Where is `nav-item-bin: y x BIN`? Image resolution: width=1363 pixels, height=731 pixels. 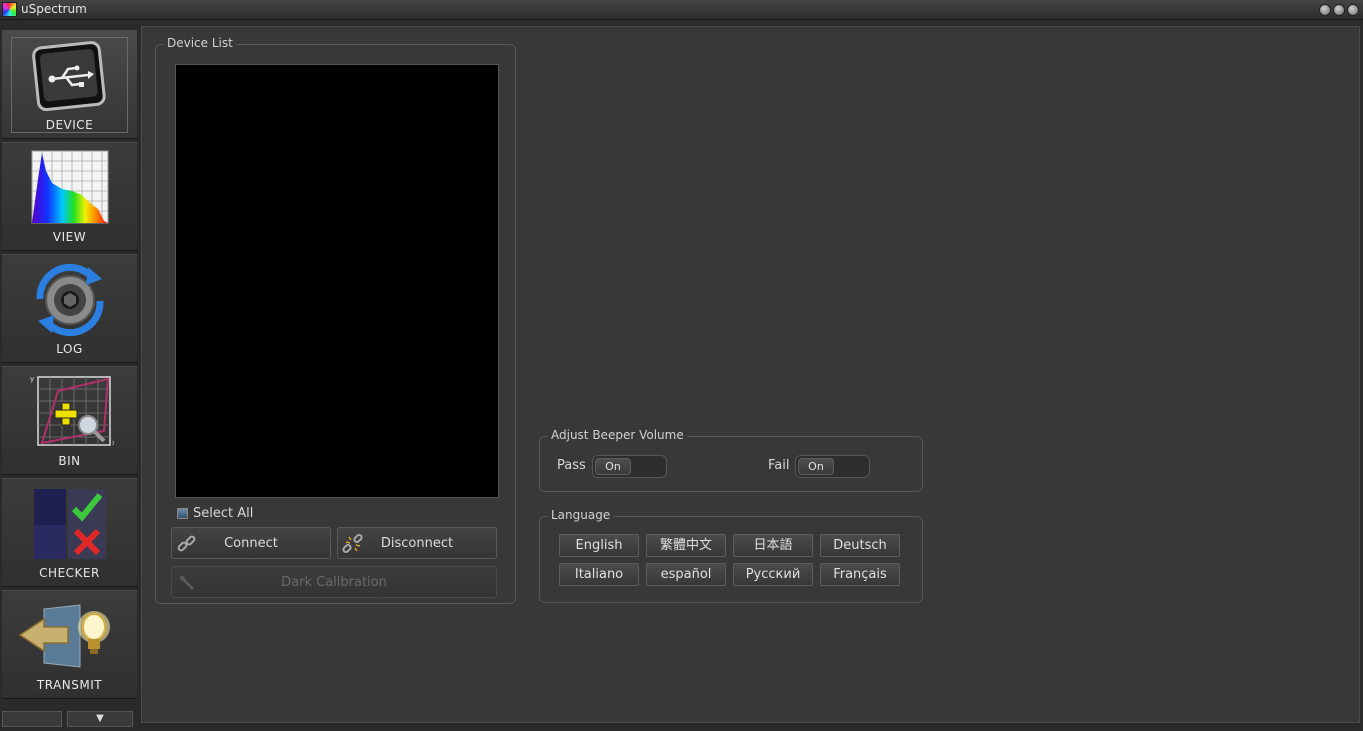 nav-item-bin: y x BIN is located at coordinates (69, 420).